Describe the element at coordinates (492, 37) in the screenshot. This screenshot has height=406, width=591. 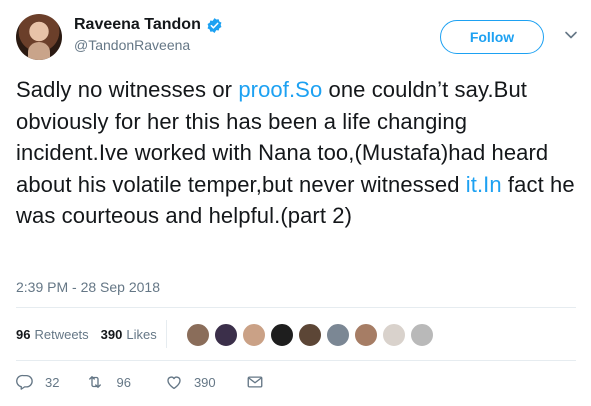
I see `follow-button: Follow` at that location.